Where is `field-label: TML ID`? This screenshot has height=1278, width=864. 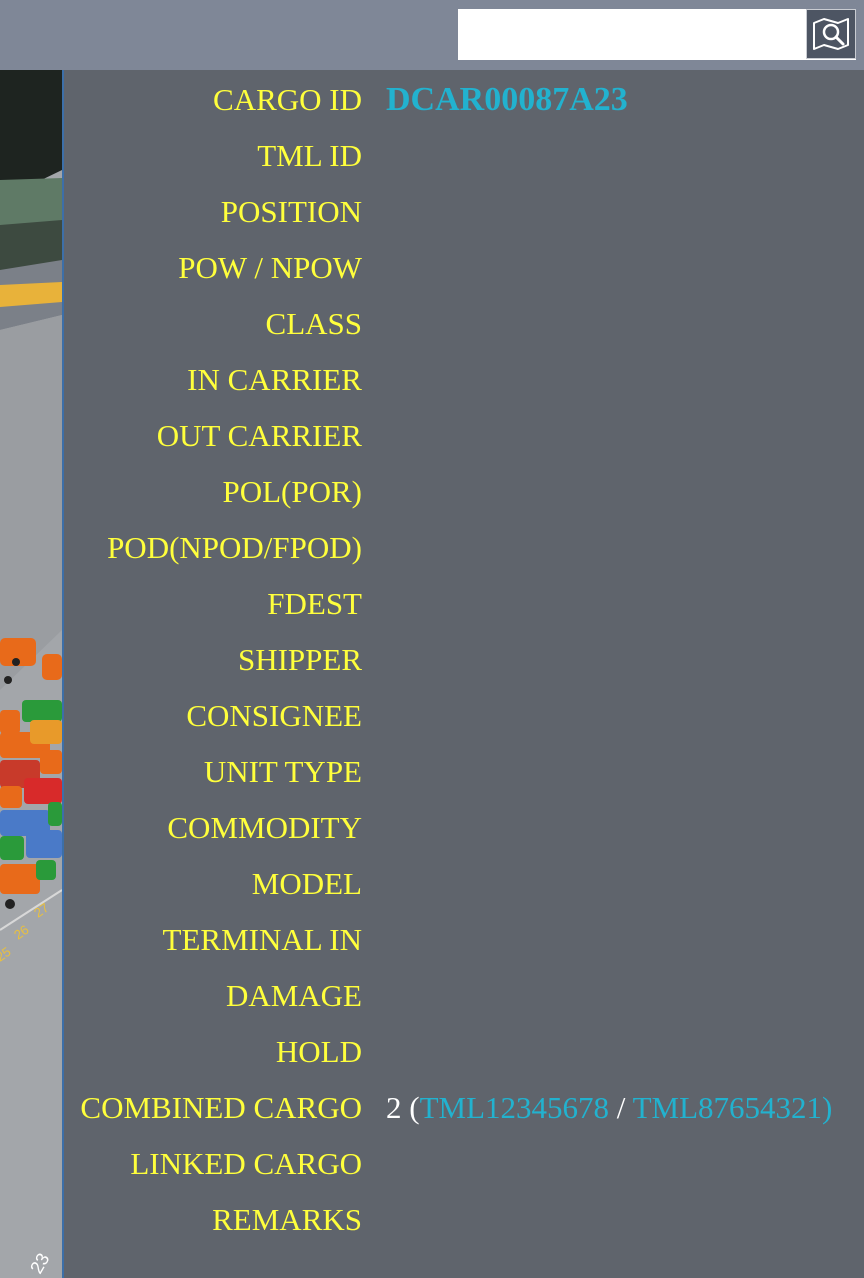 field-label: TML ID is located at coordinates (309, 155).